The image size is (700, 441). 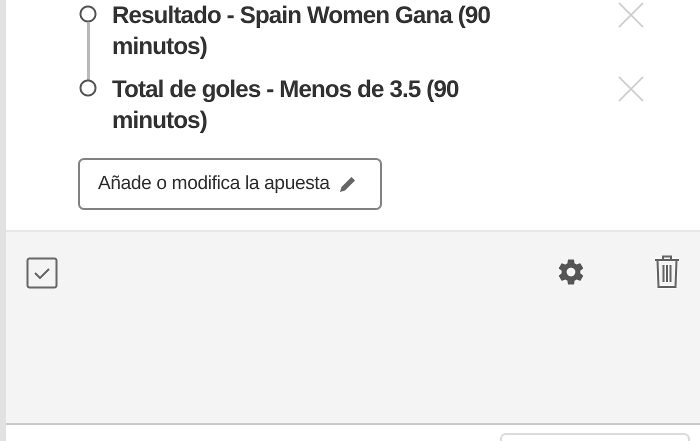 I want to click on checkbox-icon, so click(x=42, y=273).